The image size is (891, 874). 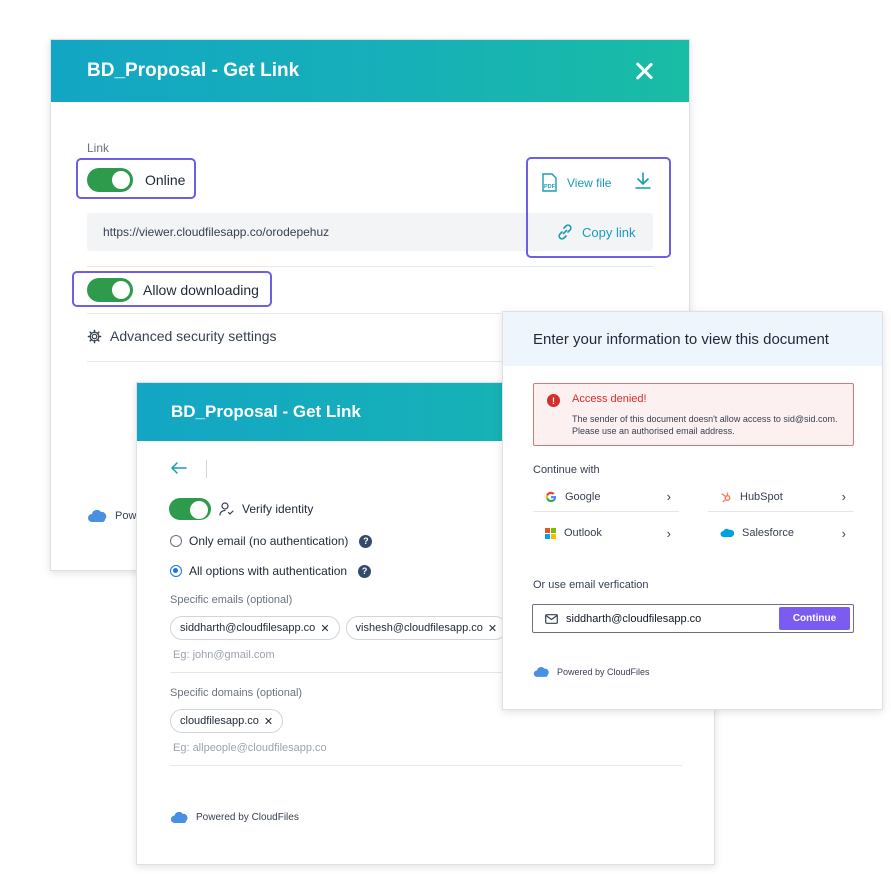 What do you see at coordinates (278, 509) in the screenshot?
I see `verify-identity-label: Verify identity` at bounding box center [278, 509].